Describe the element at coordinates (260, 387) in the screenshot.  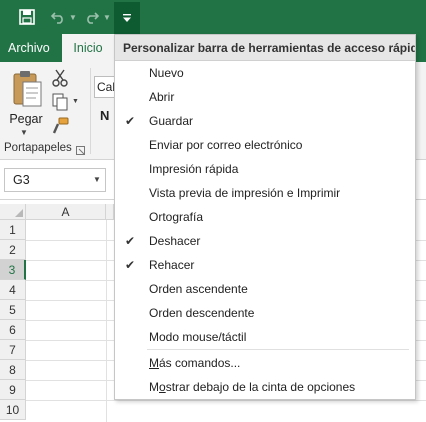
I see `menu-item-label: strar debajo de la cinta de opciones` at that location.